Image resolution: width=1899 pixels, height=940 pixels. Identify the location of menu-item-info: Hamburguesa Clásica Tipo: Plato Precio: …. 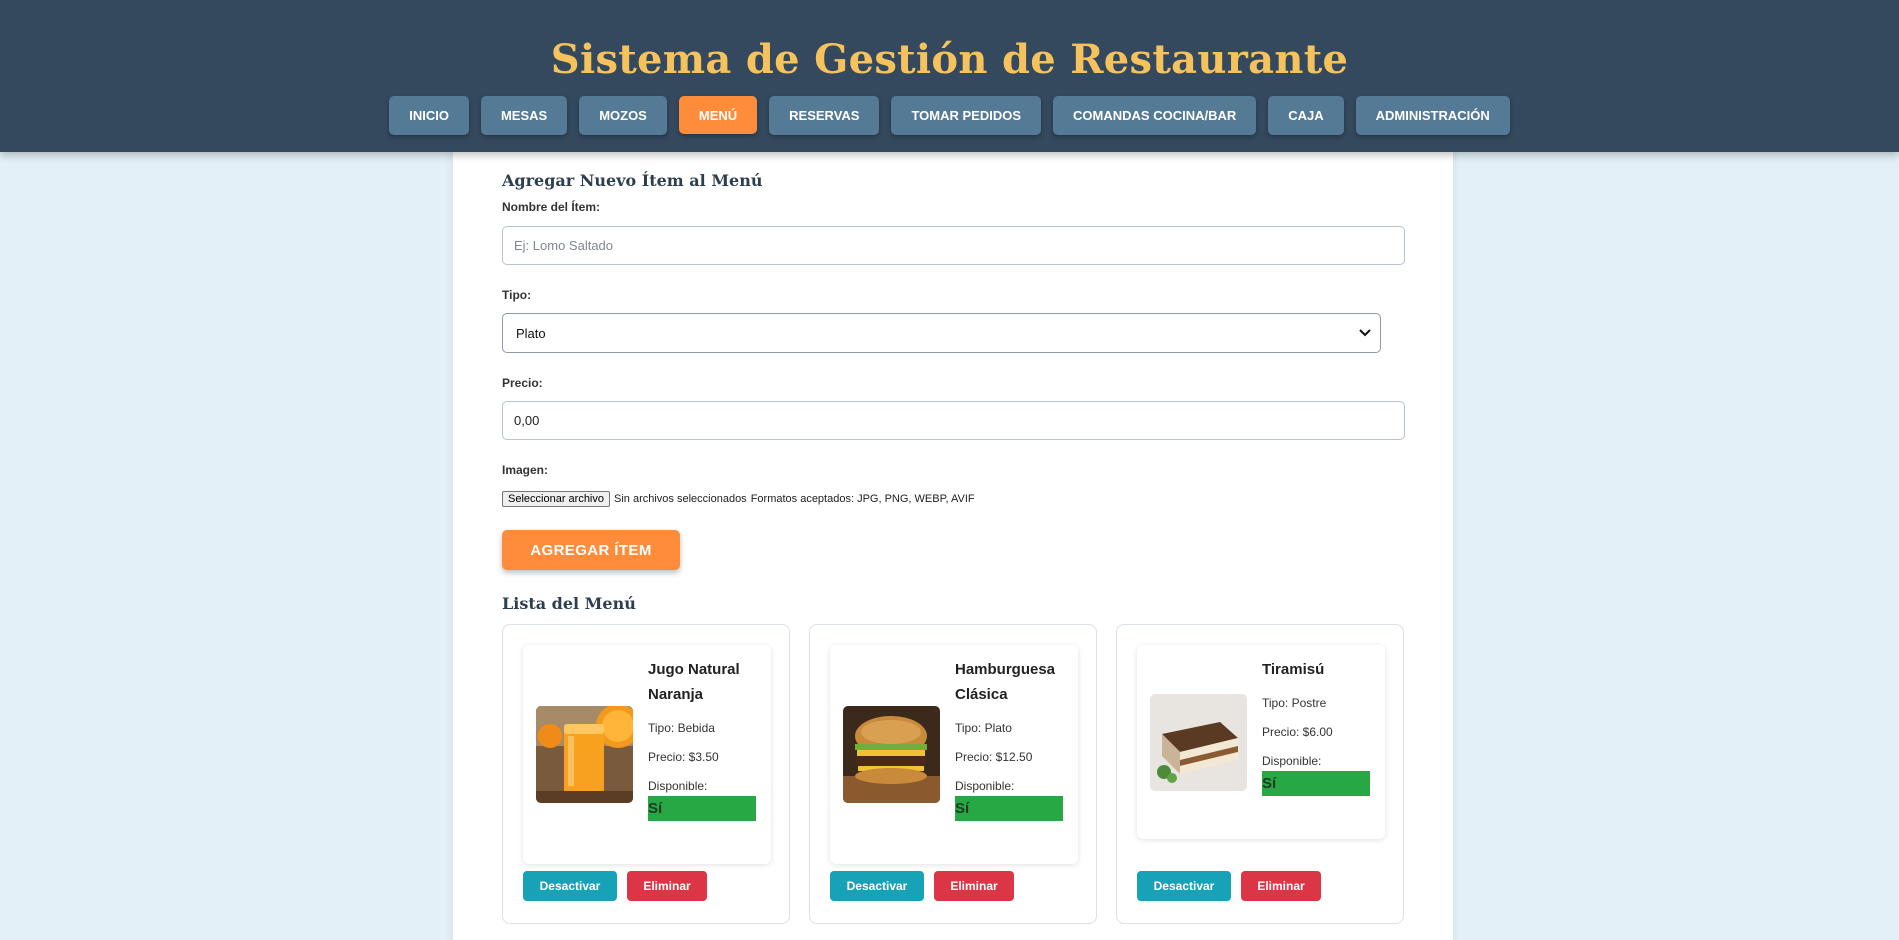
(1010, 739).